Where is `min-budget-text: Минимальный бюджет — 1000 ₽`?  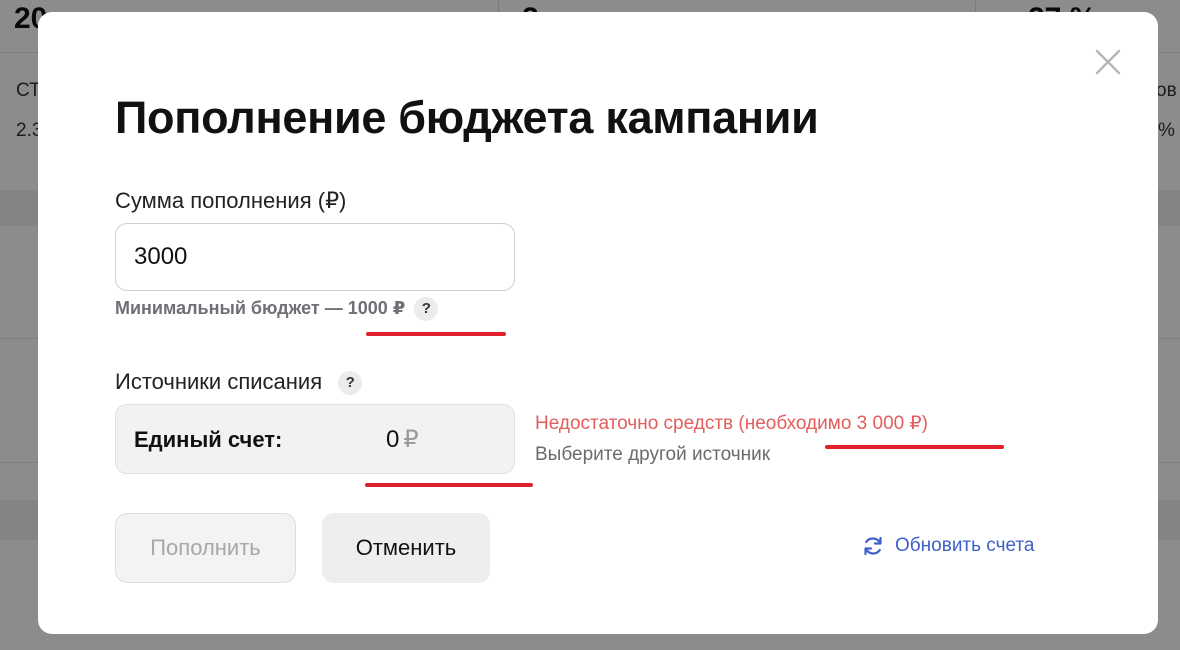
min-budget-text: Минимальный бюджет — 1000 ₽ is located at coordinates (260, 307).